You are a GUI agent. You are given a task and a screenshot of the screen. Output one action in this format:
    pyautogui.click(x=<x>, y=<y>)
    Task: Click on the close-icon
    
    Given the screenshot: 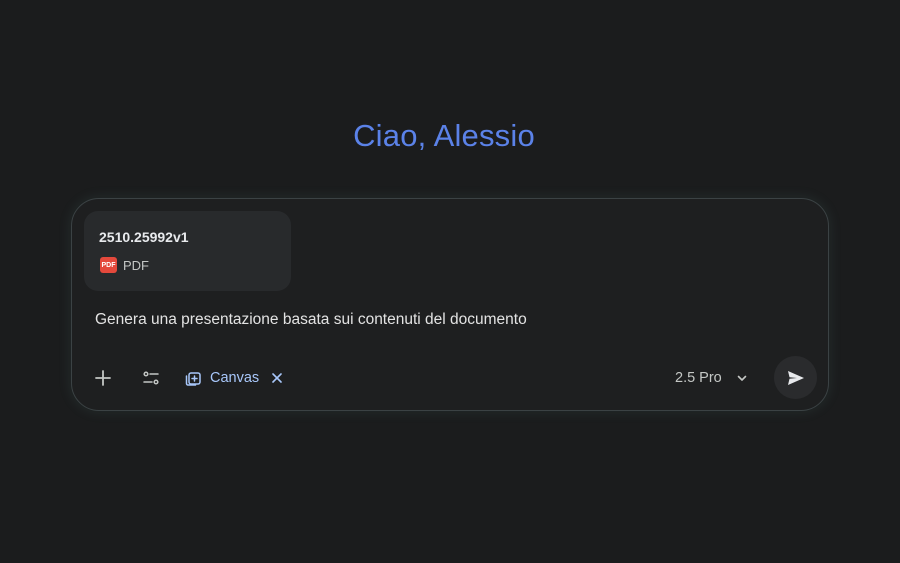 What is the action you would take?
    pyautogui.click(x=277, y=378)
    